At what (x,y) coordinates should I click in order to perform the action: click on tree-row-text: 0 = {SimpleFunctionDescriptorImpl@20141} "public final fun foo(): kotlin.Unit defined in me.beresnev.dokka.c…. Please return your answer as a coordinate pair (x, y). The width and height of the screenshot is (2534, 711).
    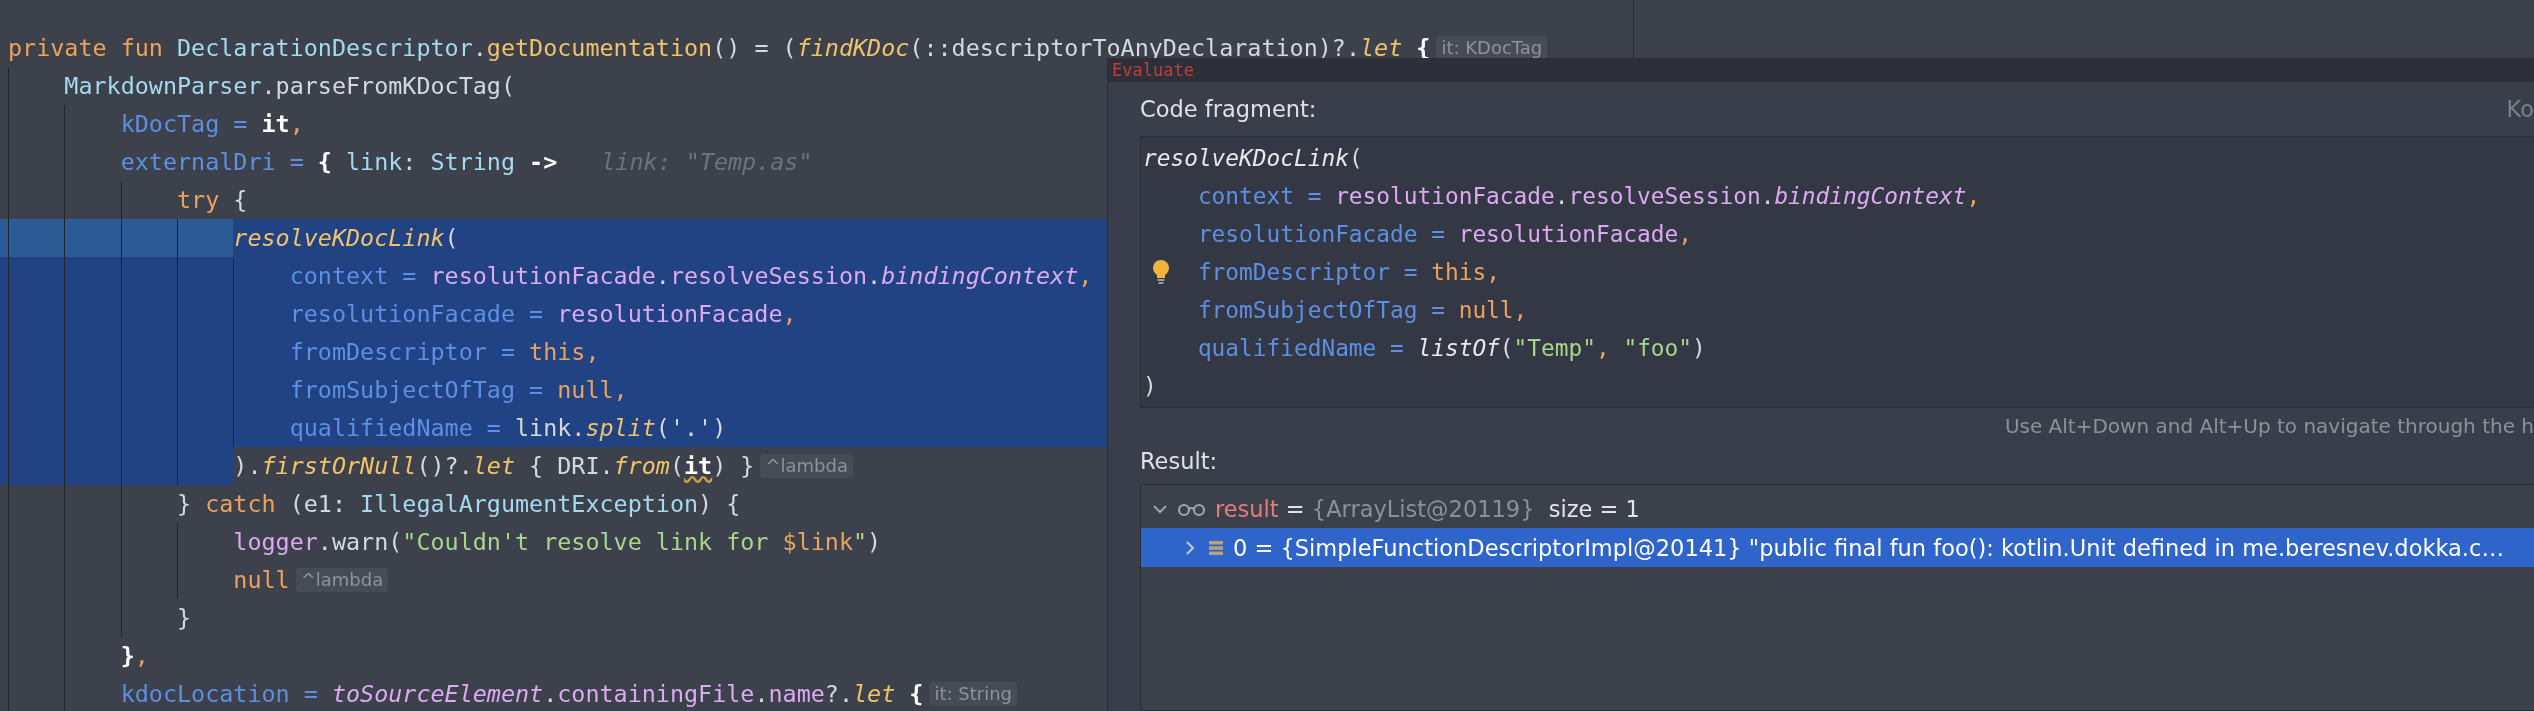
    Looking at the image, I should click on (1868, 547).